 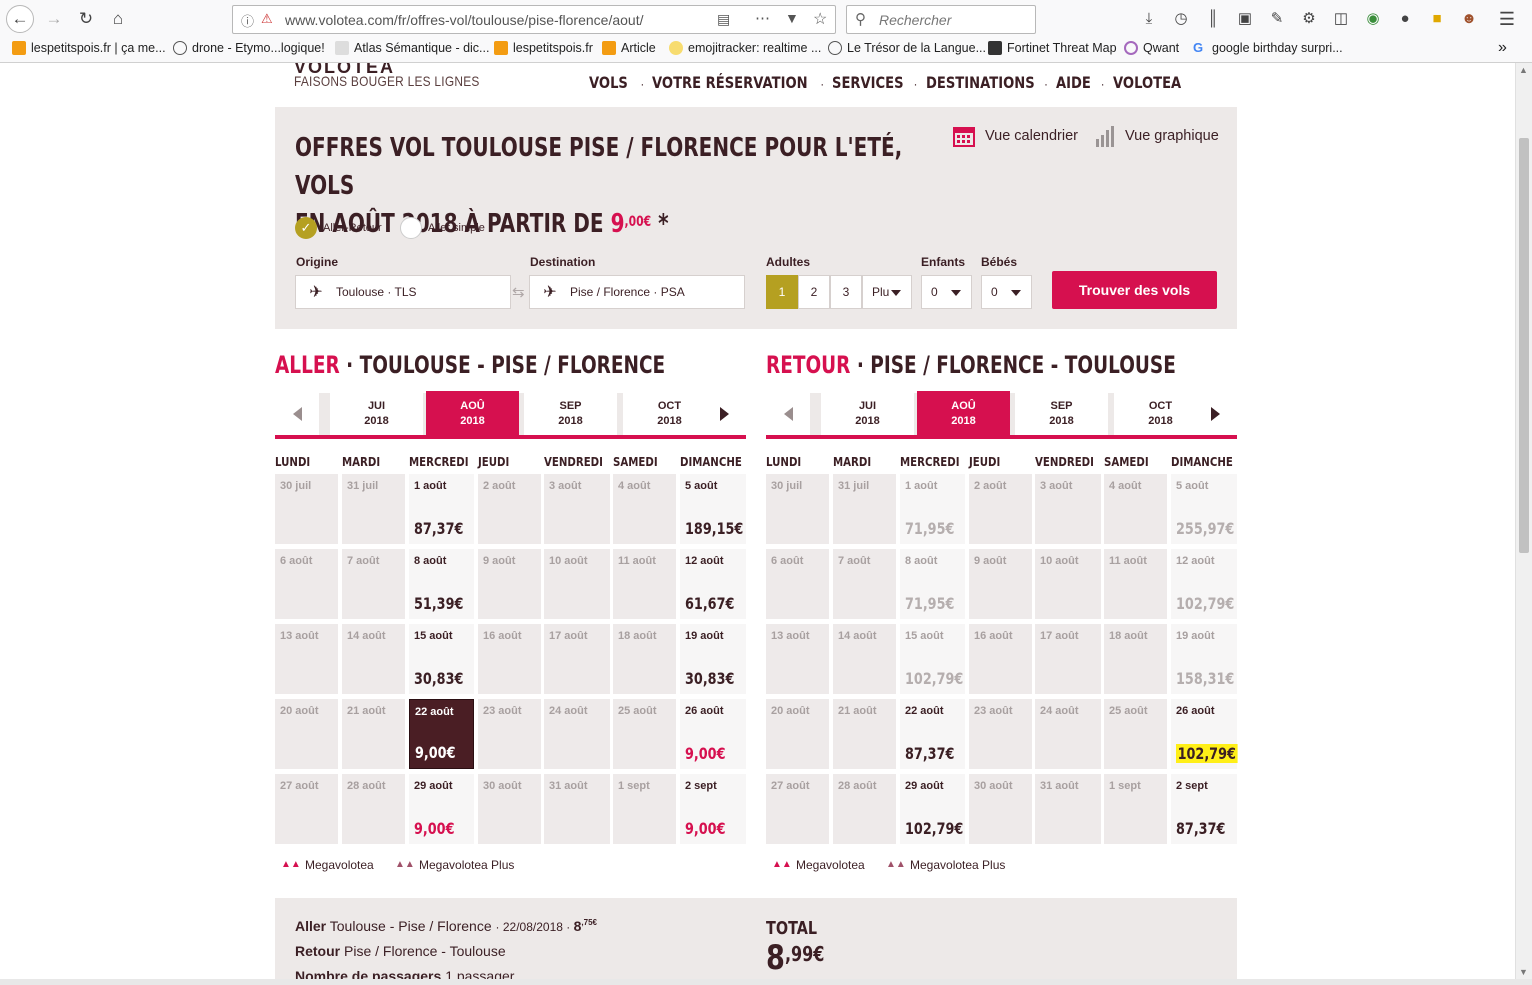 I want to click on adults-option-2: 2, so click(x=814, y=292).